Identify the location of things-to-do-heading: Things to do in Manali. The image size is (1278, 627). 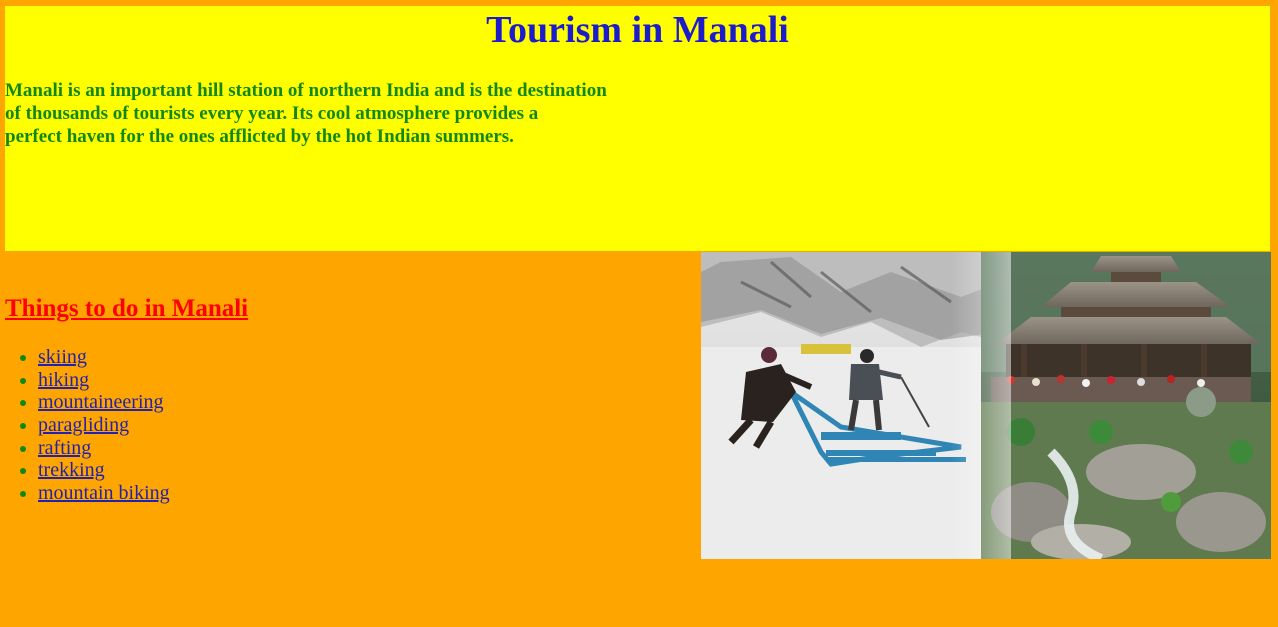
(127, 308).